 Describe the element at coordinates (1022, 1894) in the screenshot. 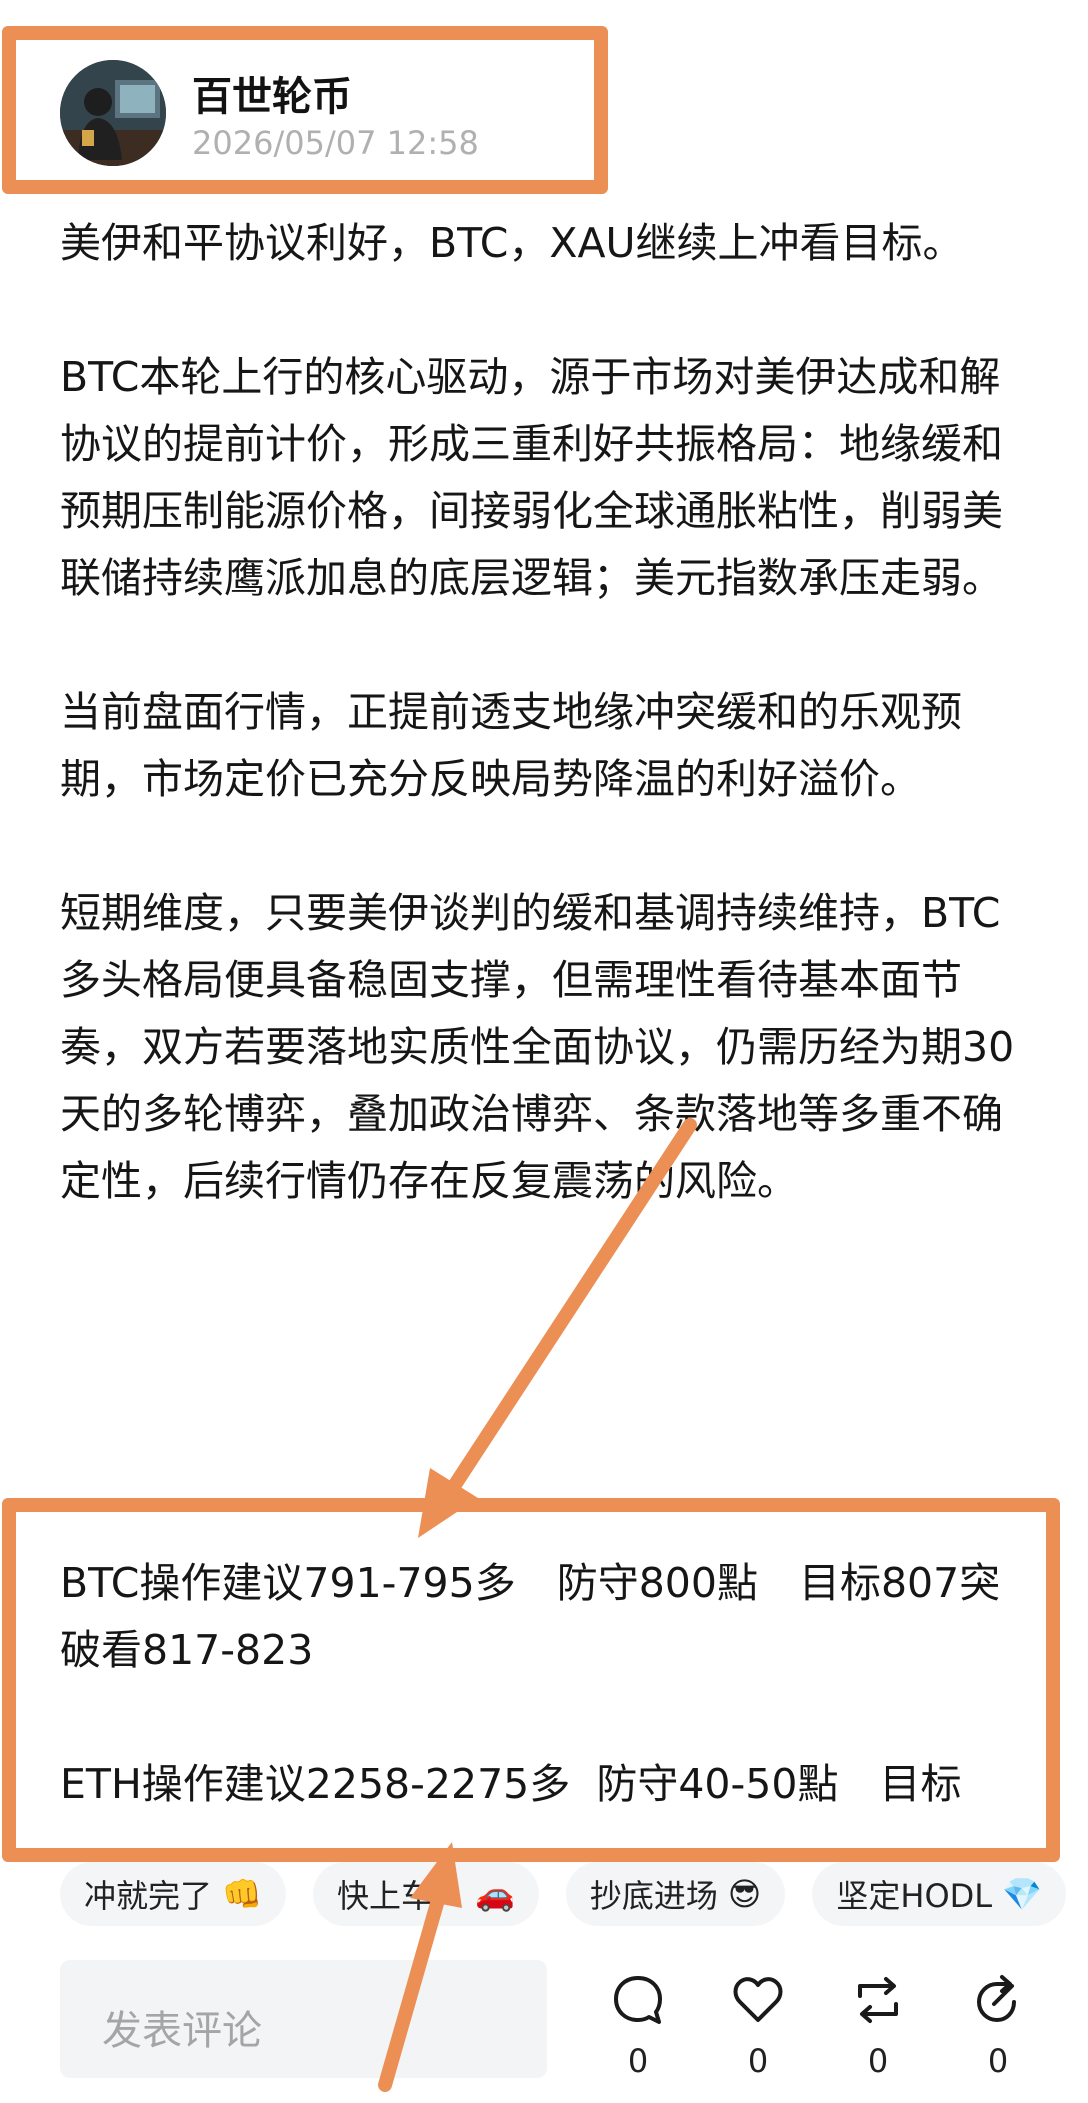

I see `diamond-icon: 💎` at that location.